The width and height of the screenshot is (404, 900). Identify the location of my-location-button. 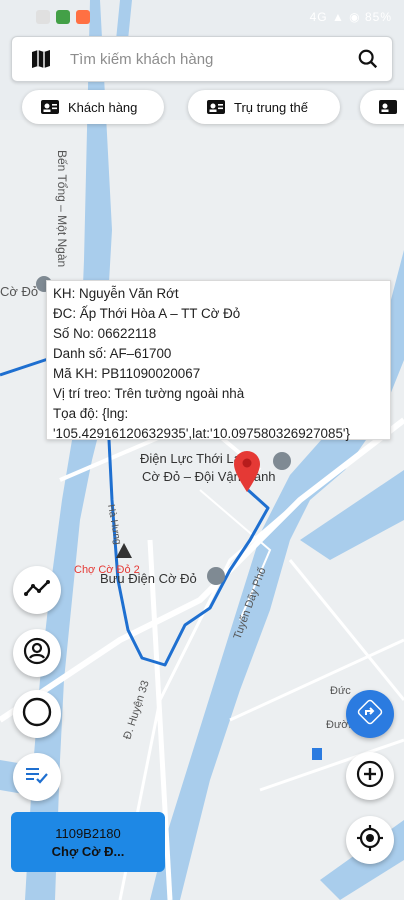
(370, 840).